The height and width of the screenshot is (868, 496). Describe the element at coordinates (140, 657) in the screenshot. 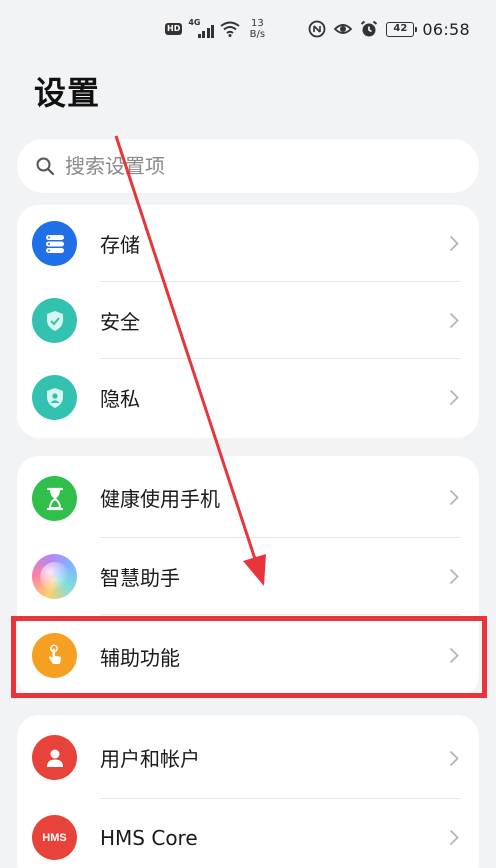

I see `settings-item-label: 辅助功能` at that location.